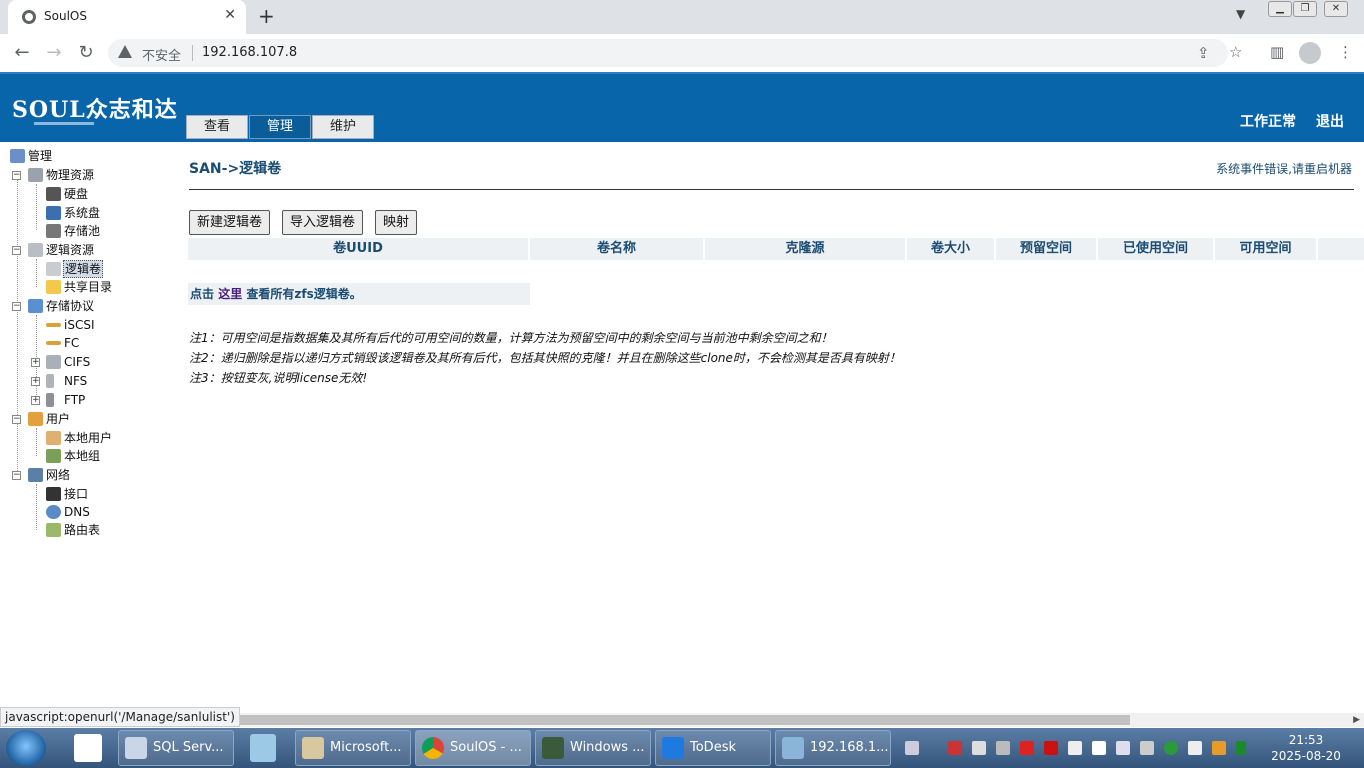 This screenshot has width=1364, height=768. What do you see at coordinates (1284, 168) in the screenshot?
I see `system-error-link: 系统事件错误,请重启机器` at bounding box center [1284, 168].